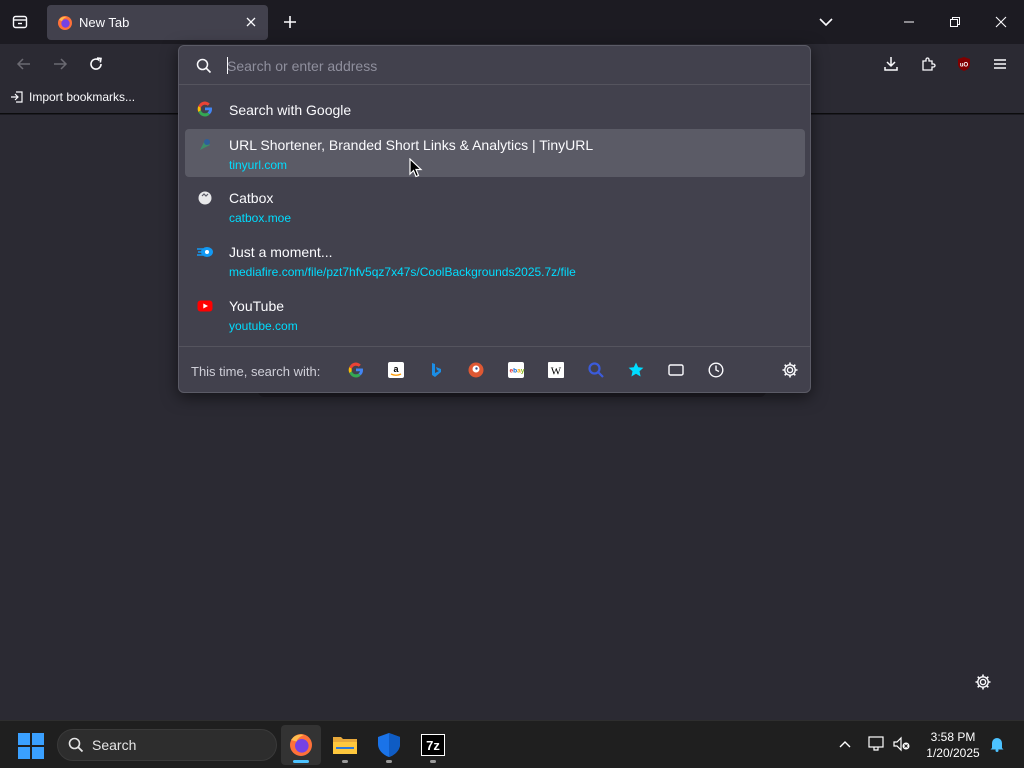  What do you see at coordinates (17, 97) in the screenshot?
I see `import-icon` at bounding box center [17, 97].